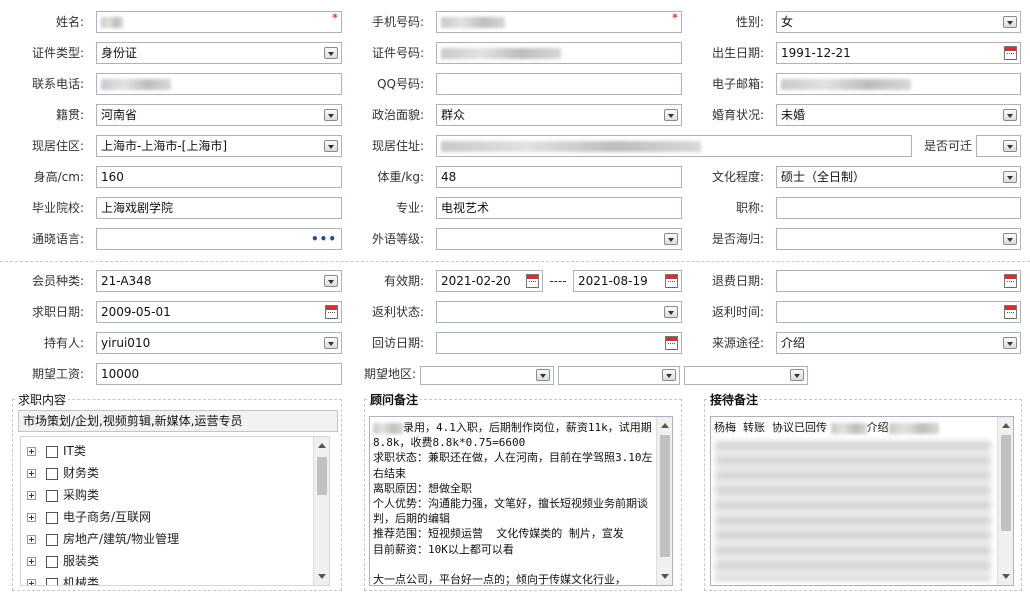  What do you see at coordinates (324, 239) in the screenshot?
I see `more-icon: •••` at bounding box center [324, 239].